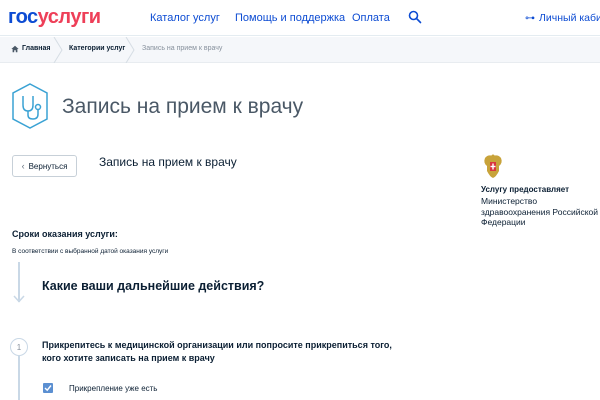 The height and width of the screenshot is (400, 600). I want to click on page-title: Запись на прием к врачу, so click(183, 106).